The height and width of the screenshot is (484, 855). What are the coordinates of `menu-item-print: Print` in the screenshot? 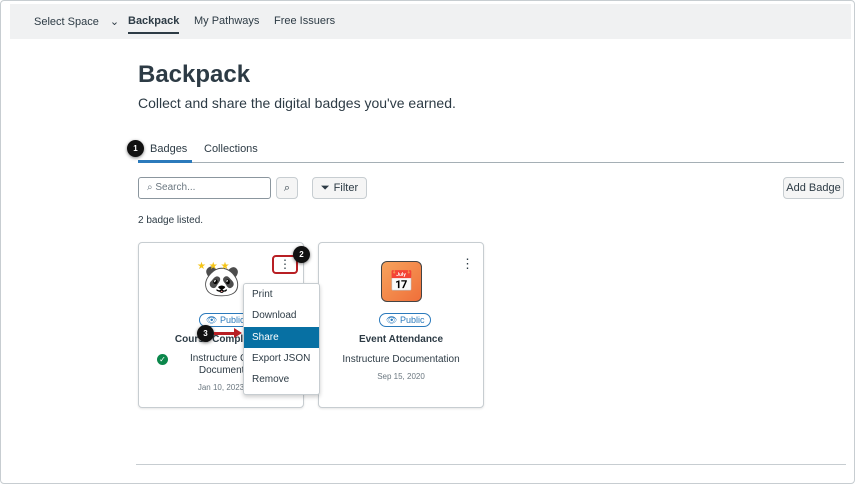 It's located at (281, 294).